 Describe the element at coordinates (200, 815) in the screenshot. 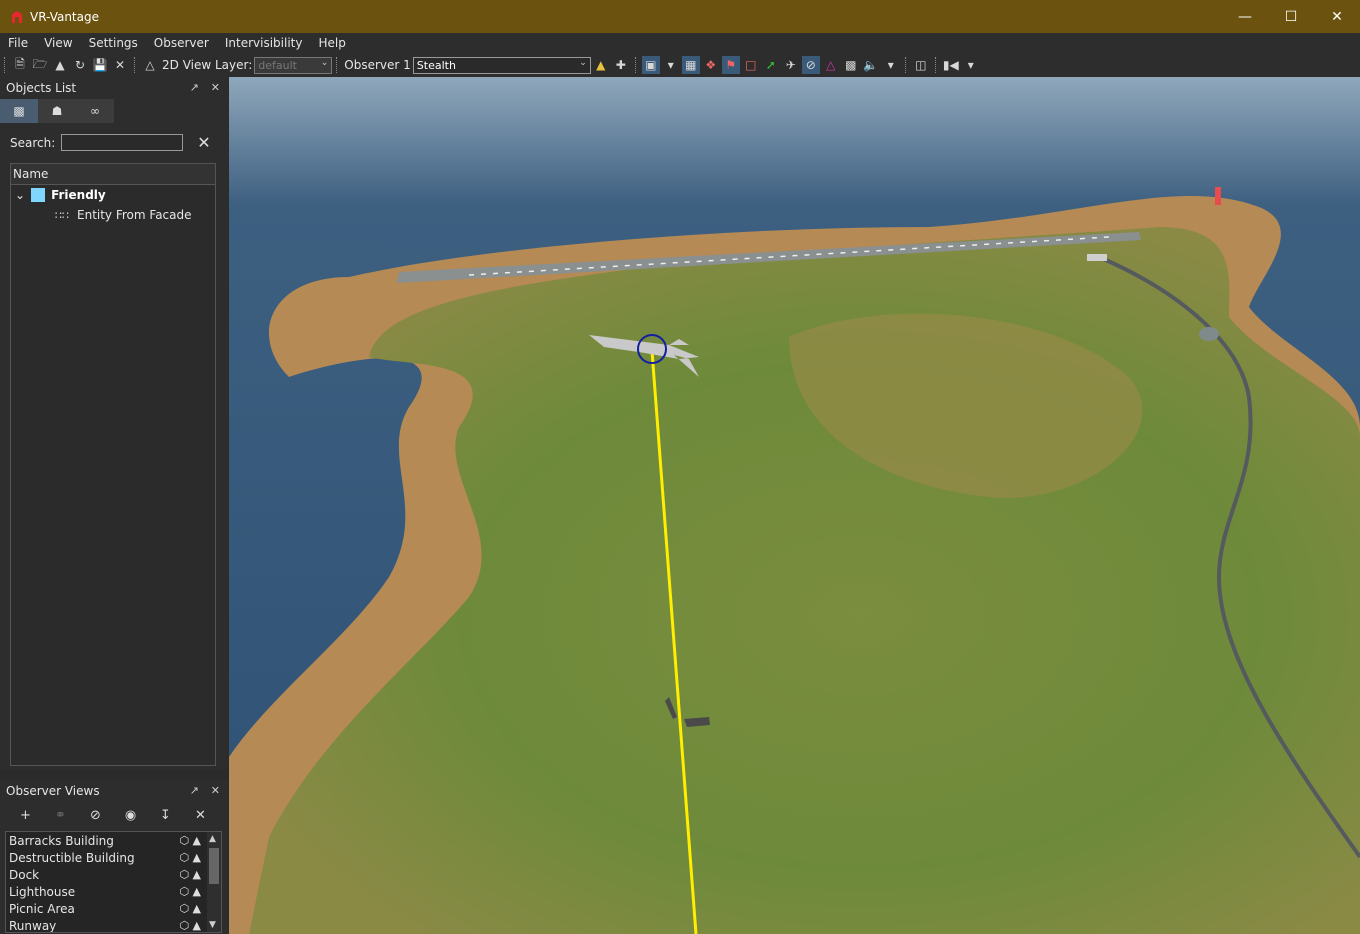

I see `delete-view-icon: ✕` at that location.